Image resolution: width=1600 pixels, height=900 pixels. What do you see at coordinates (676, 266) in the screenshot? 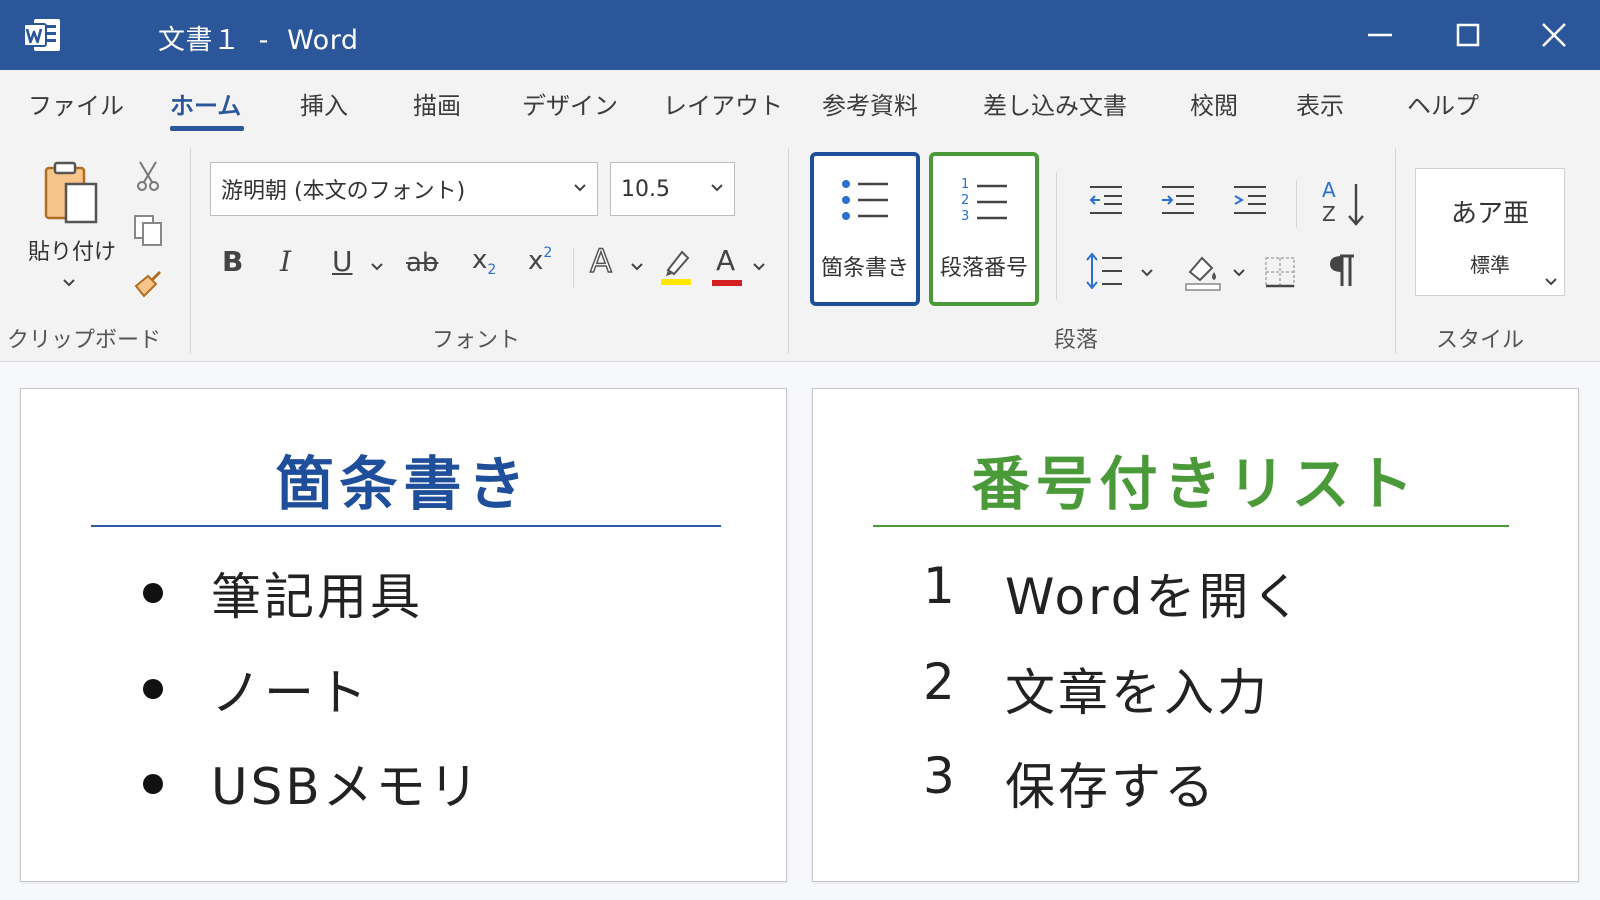
I see `highlight-button` at bounding box center [676, 266].